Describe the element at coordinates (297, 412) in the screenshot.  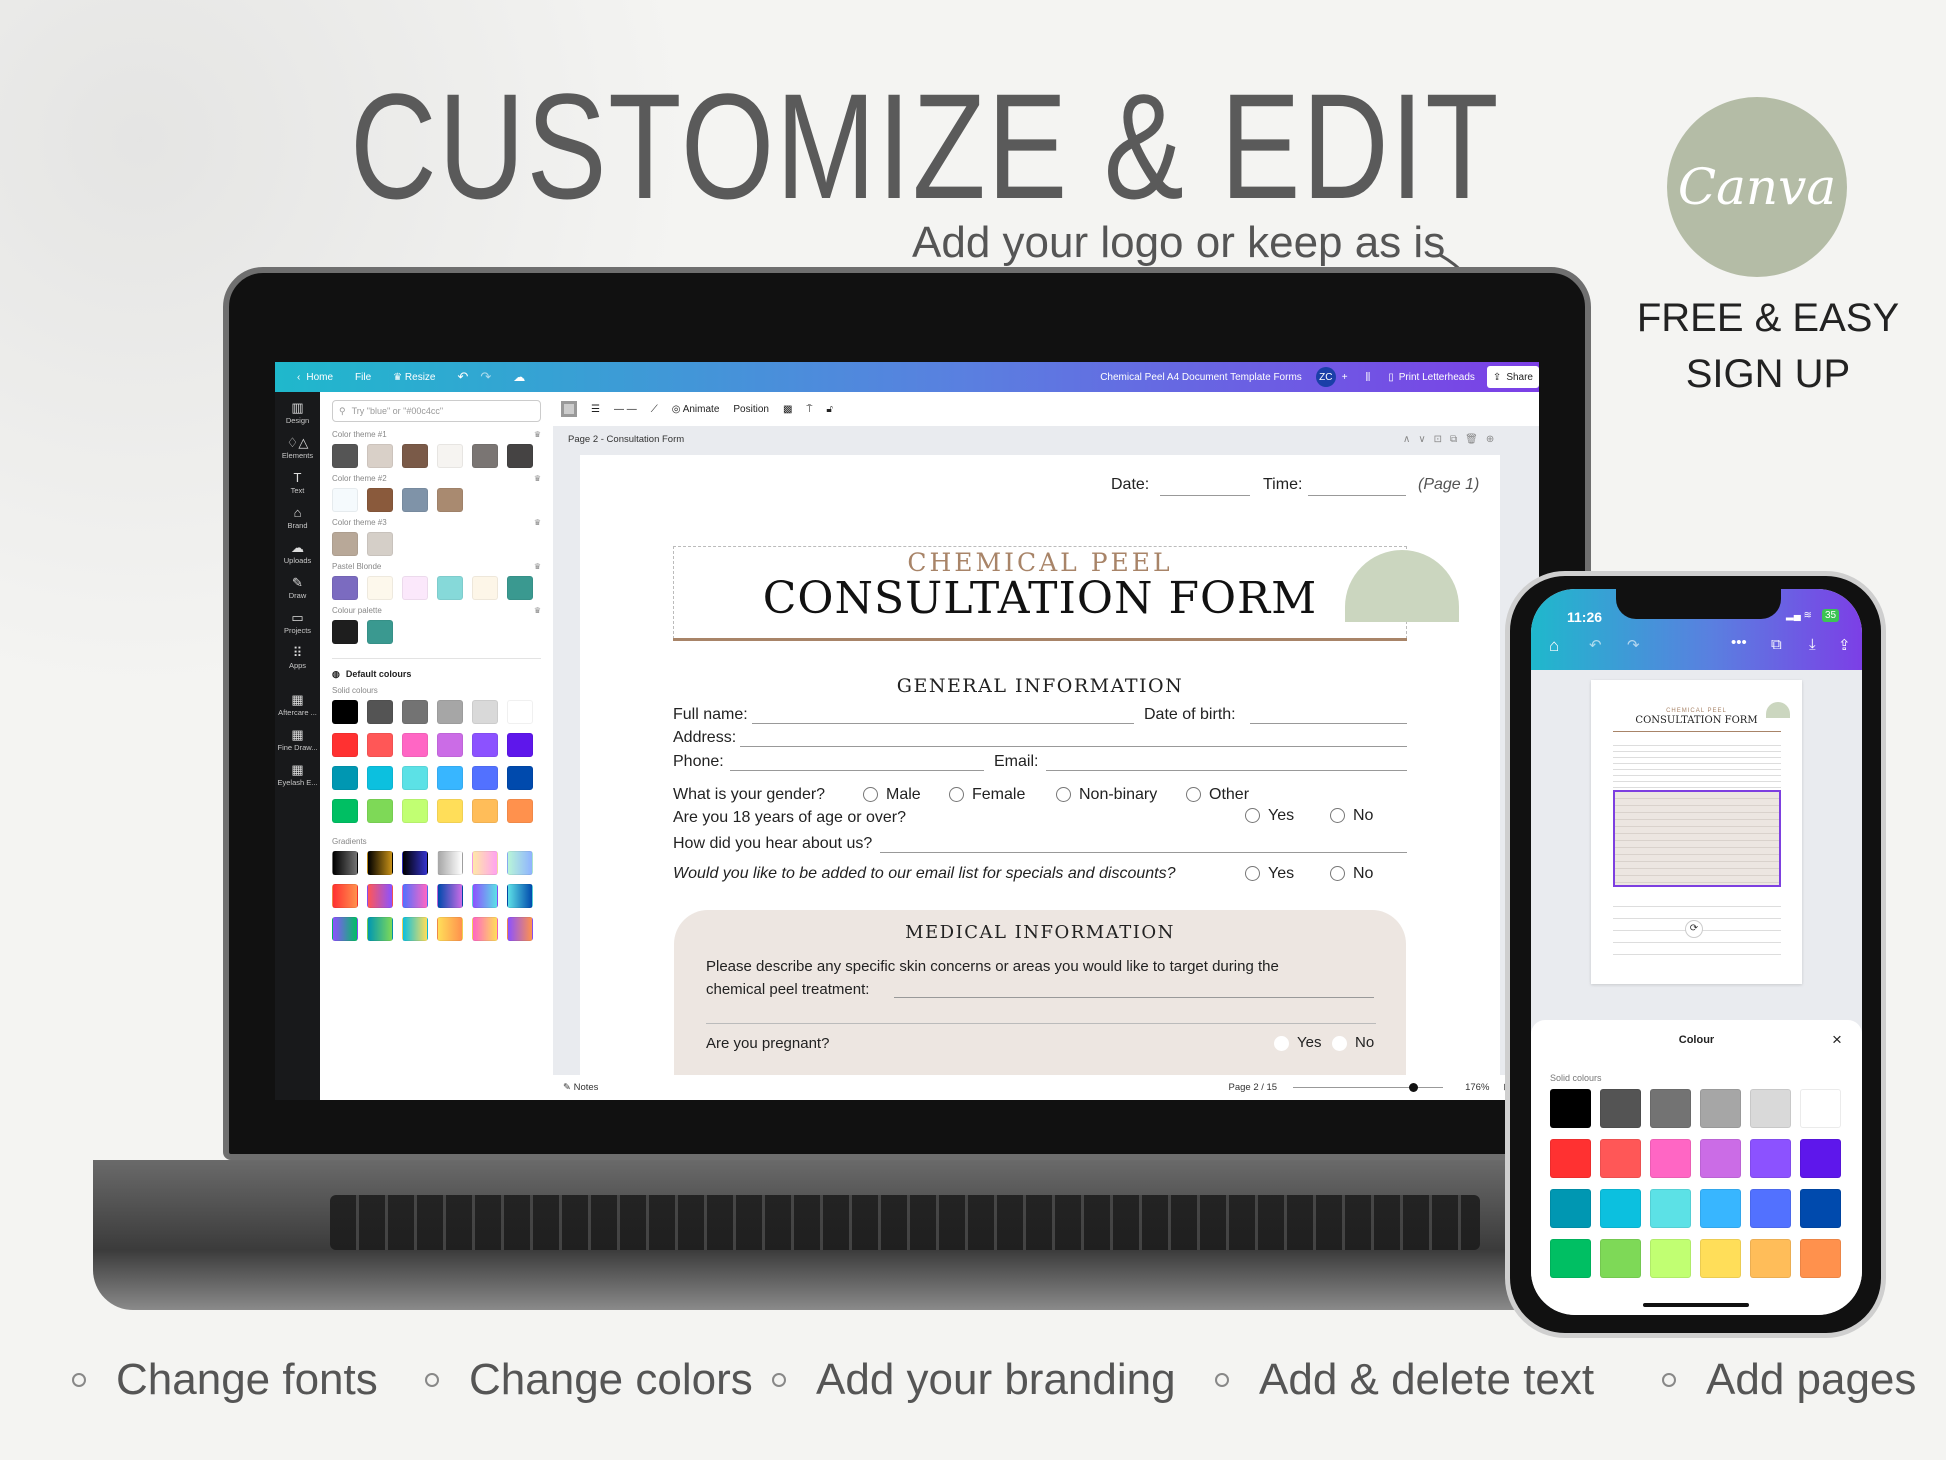
I see `rail-item: ▥ Design` at that location.